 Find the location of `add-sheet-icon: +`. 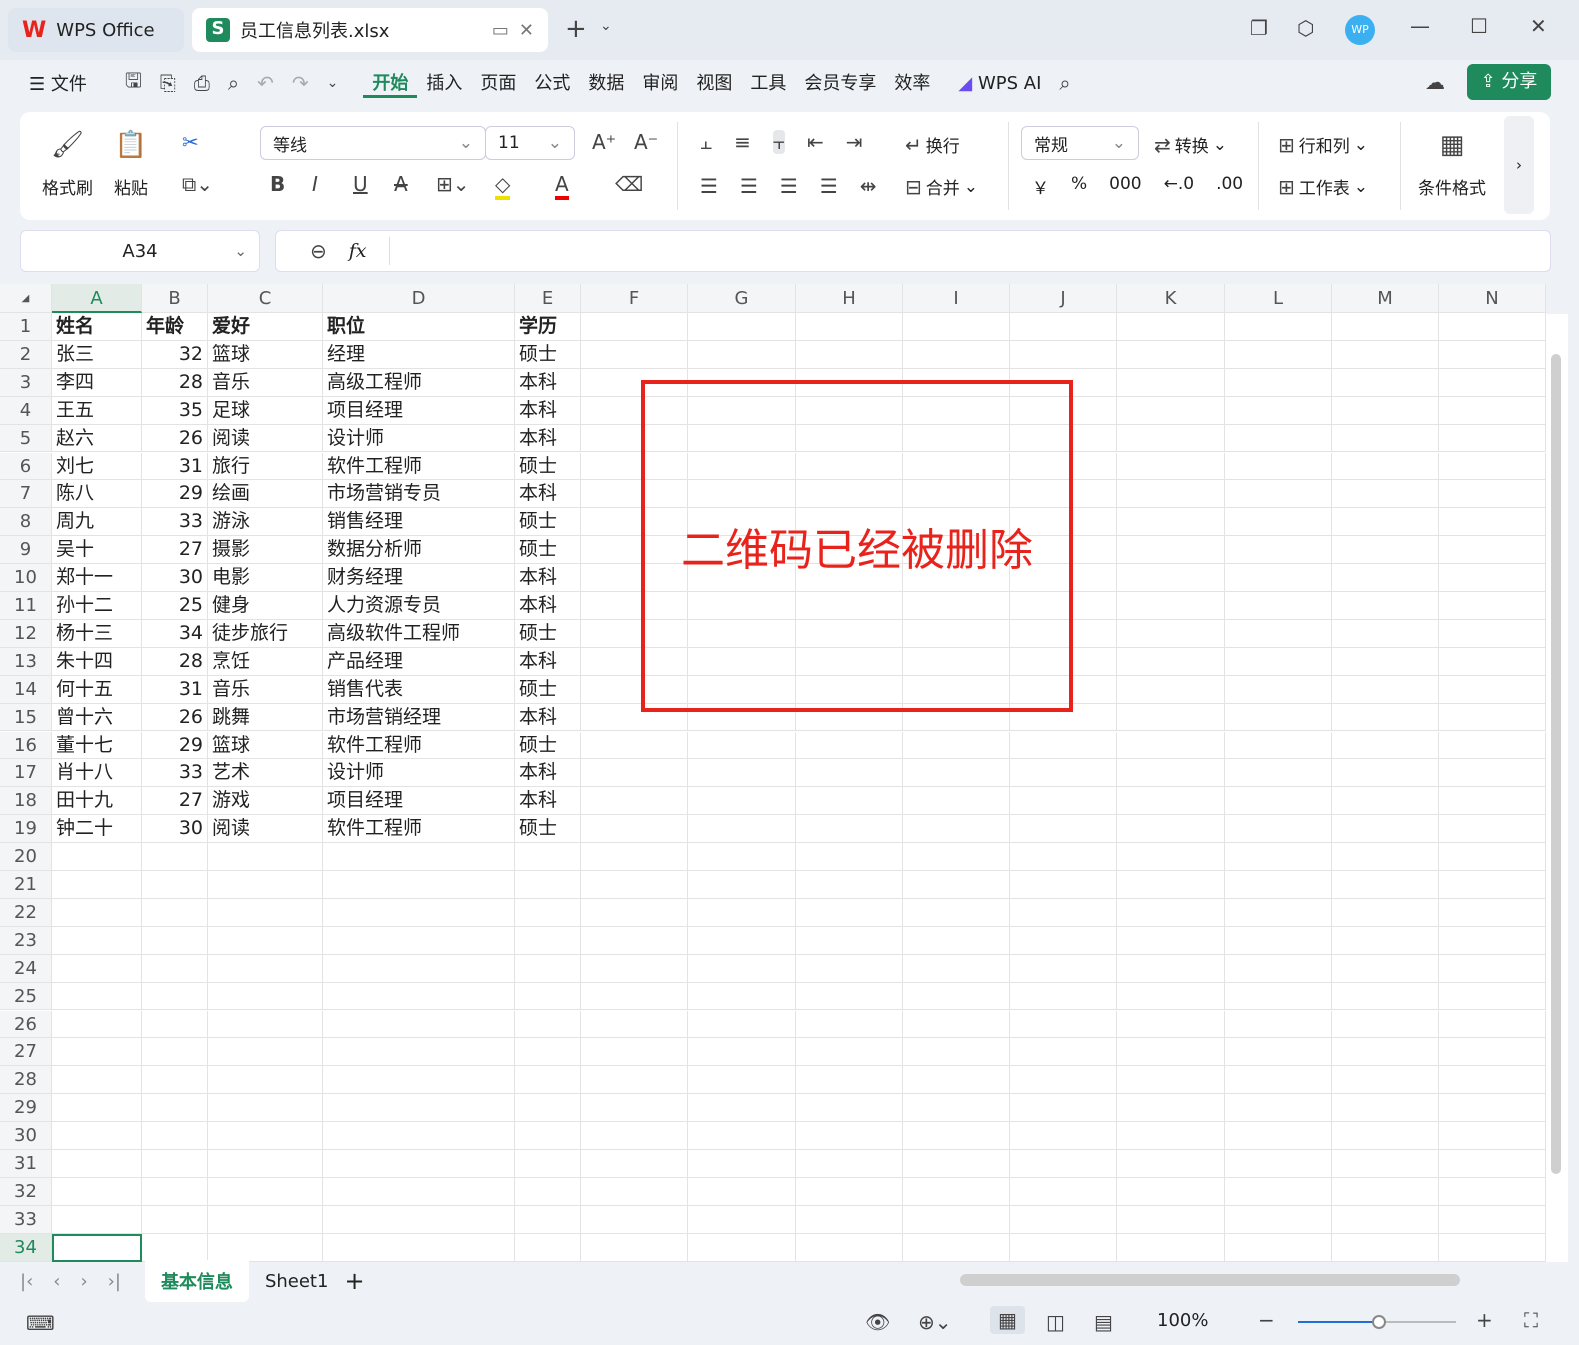

add-sheet-icon: + is located at coordinates (354, 1281).